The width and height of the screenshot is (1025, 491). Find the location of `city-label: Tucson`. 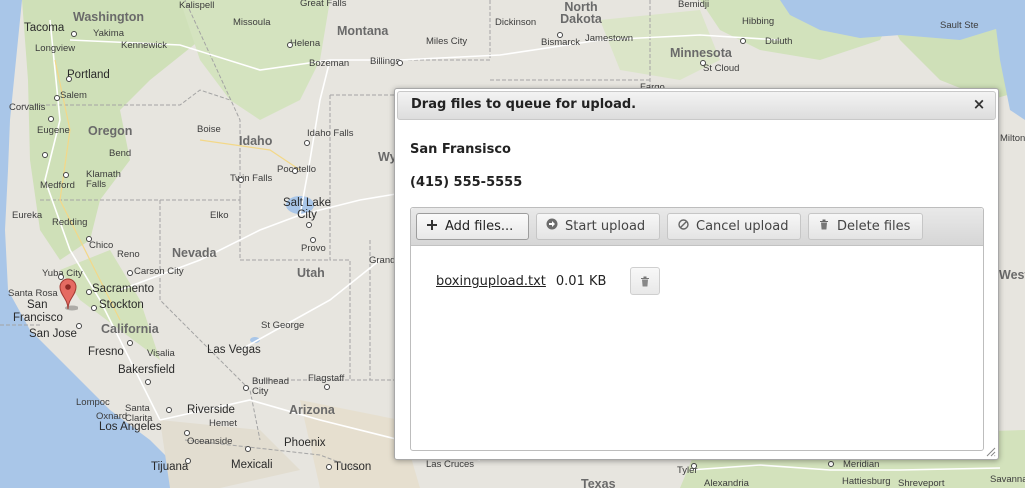

city-label: Tucson is located at coordinates (353, 467).